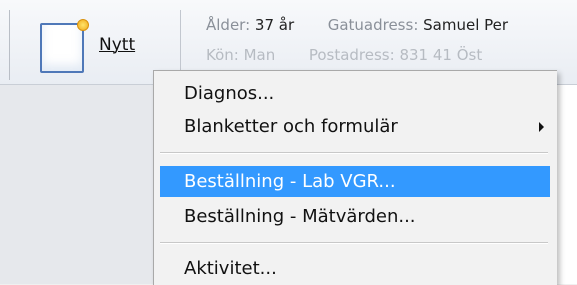 The image size is (577, 285). I want to click on age-label: Ålder:, so click(228, 25).